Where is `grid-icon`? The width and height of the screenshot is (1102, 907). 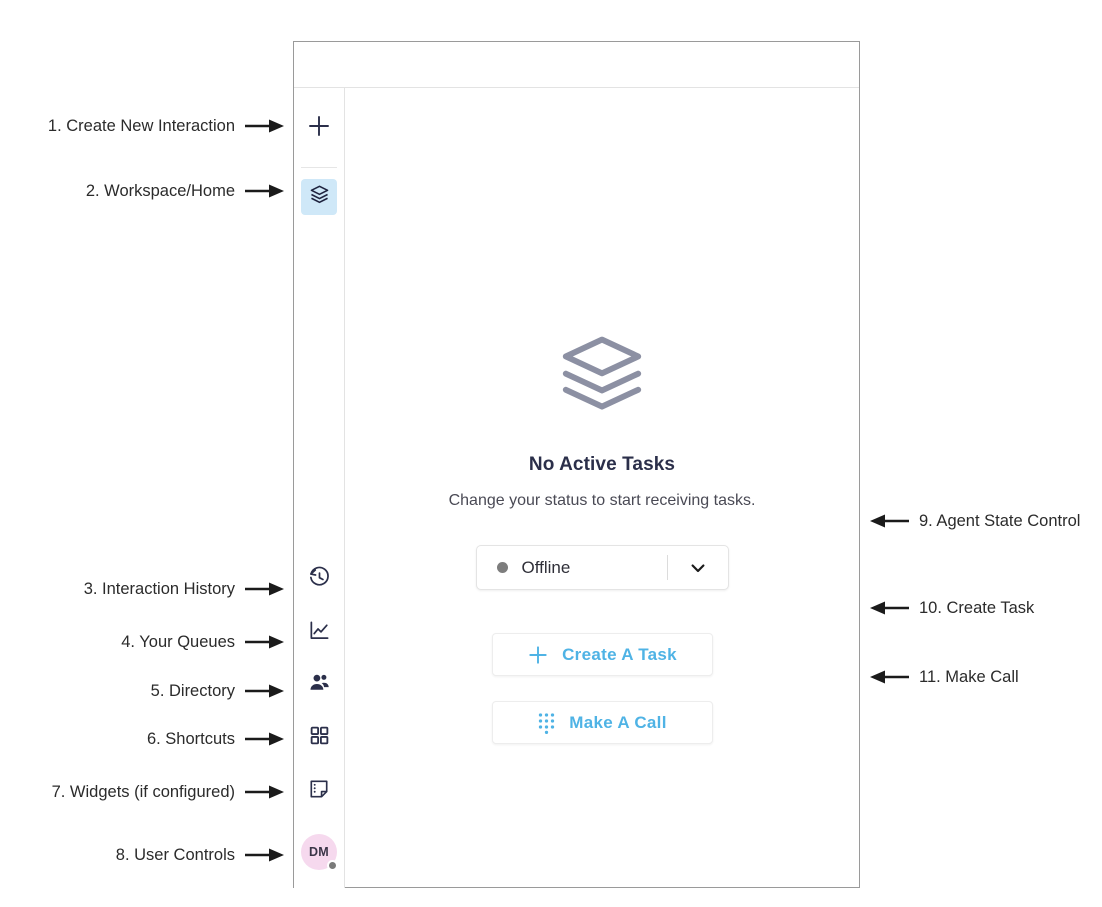 grid-icon is located at coordinates (319, 738).